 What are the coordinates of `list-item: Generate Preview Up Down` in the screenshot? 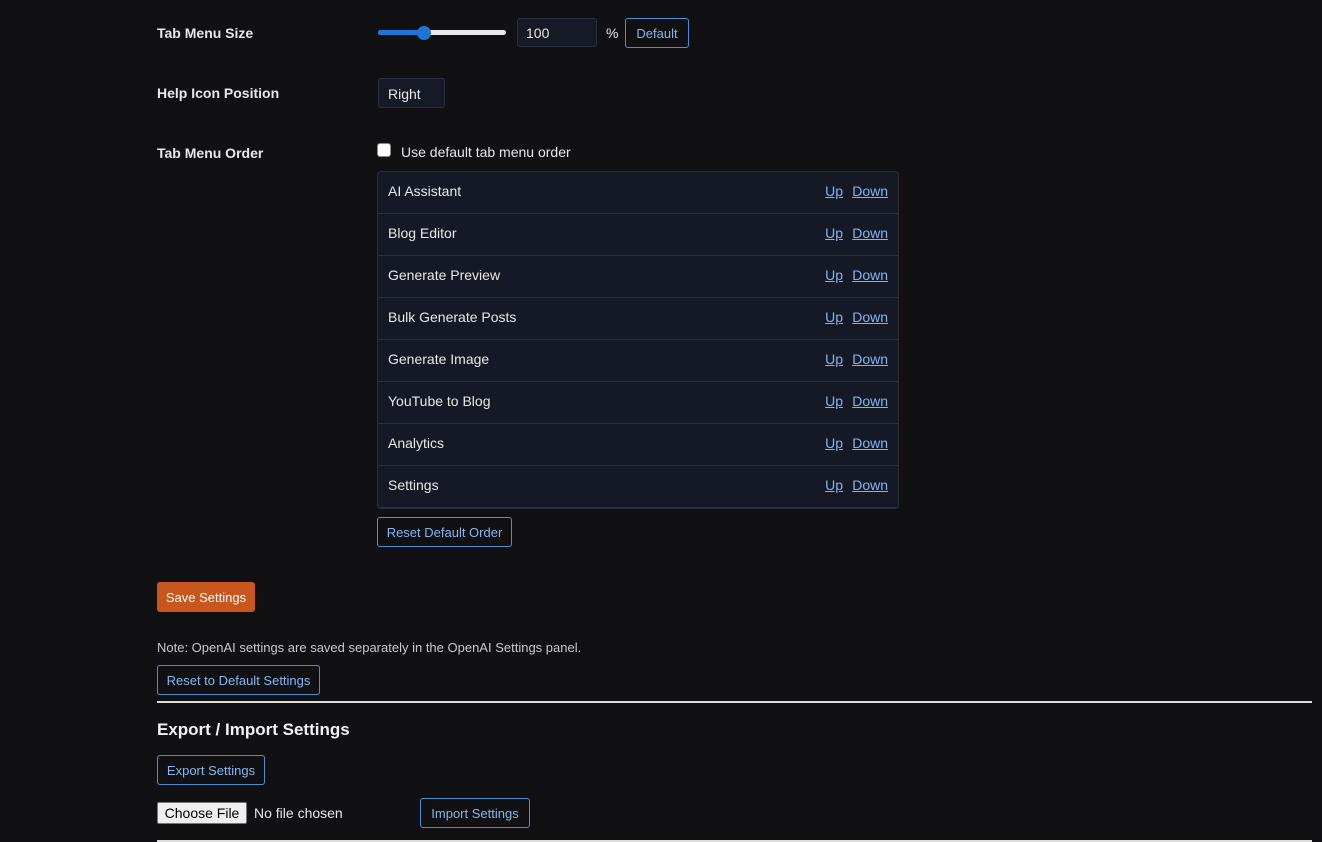 It's located at (638, 277).